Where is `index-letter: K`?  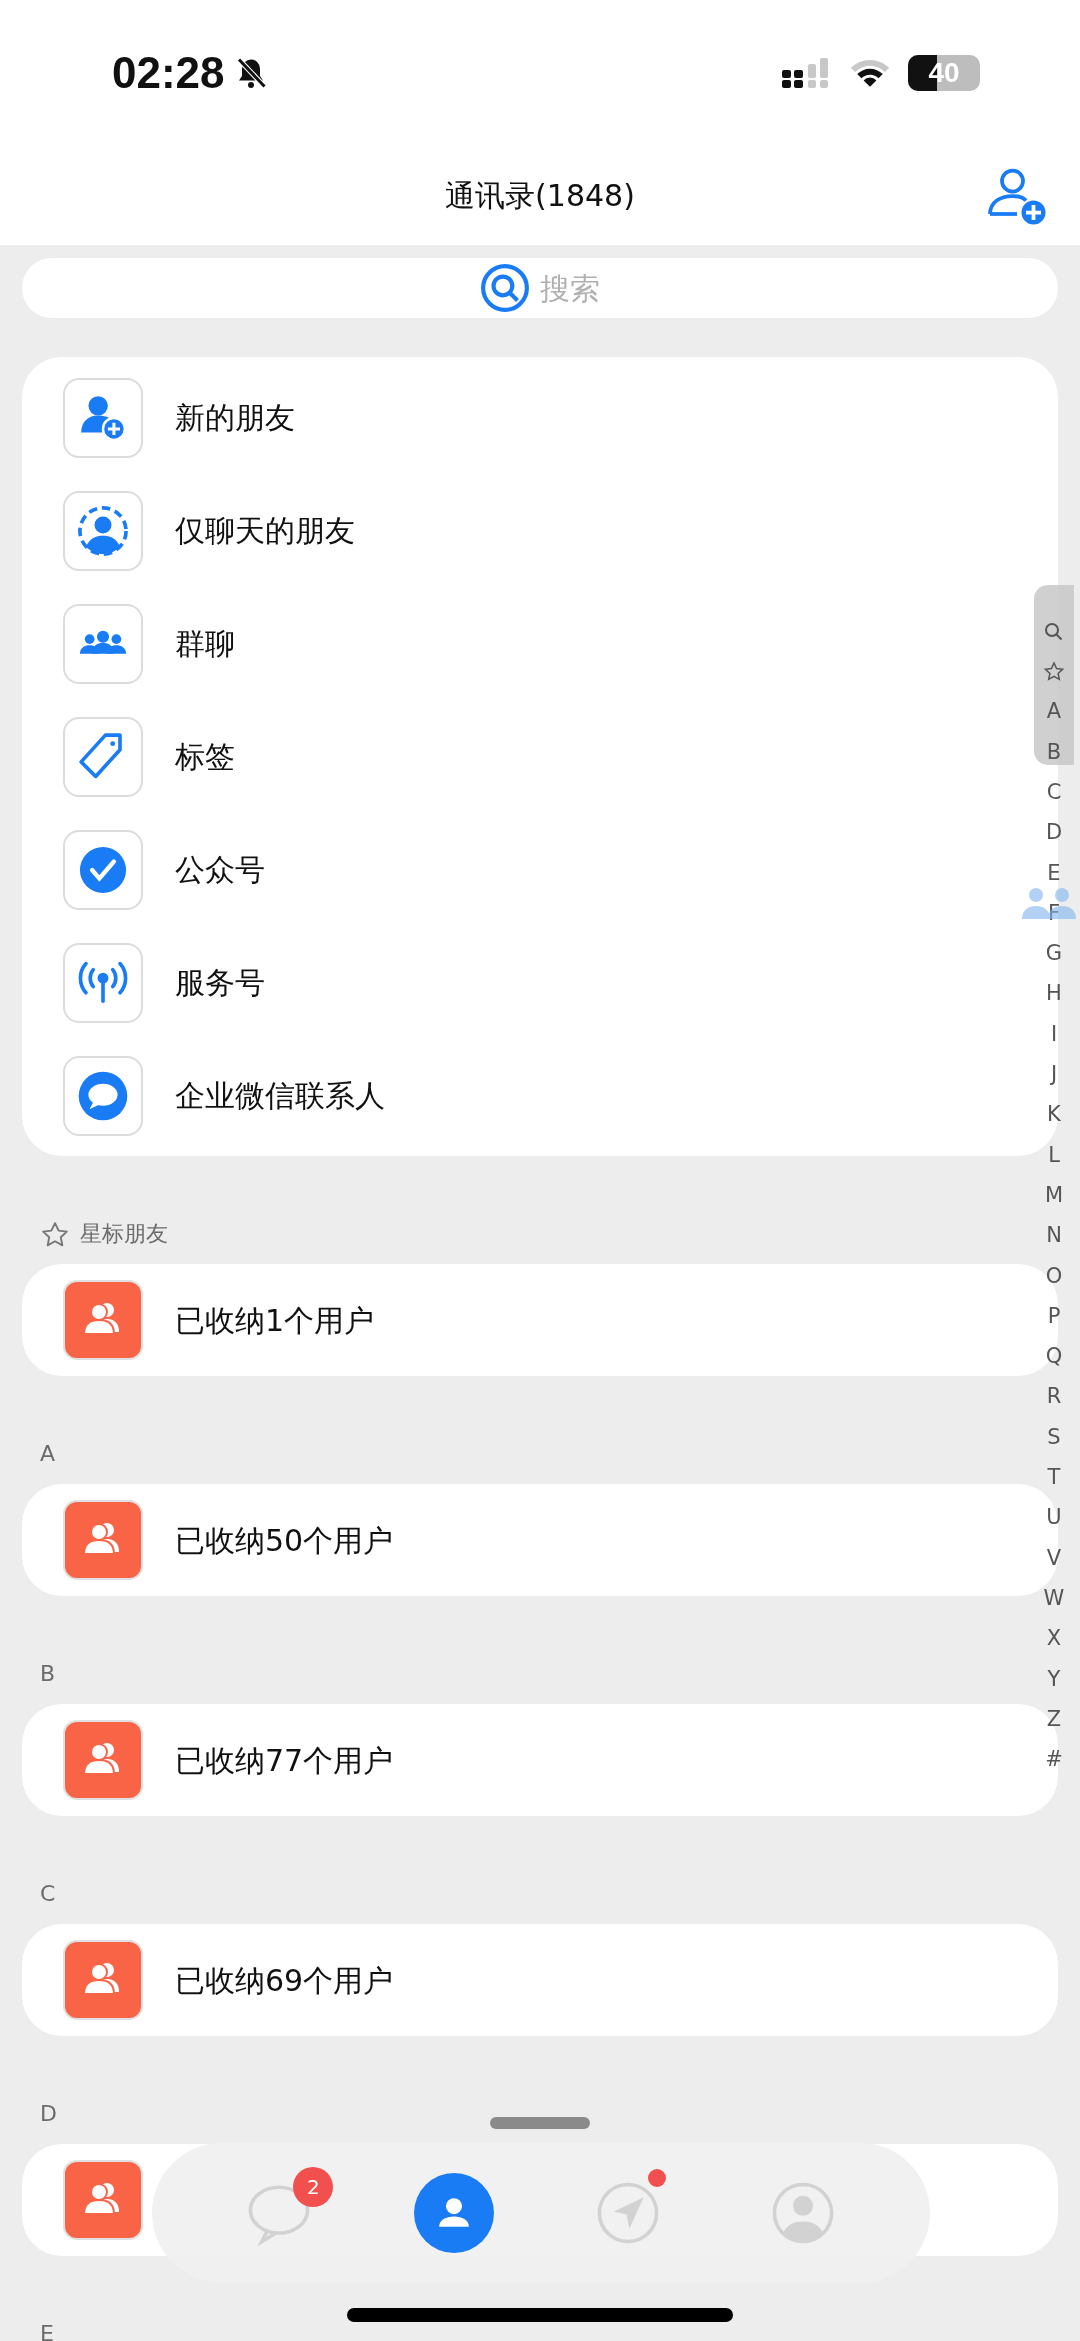 index-letter: K is located at coordinates (1054, 1115).